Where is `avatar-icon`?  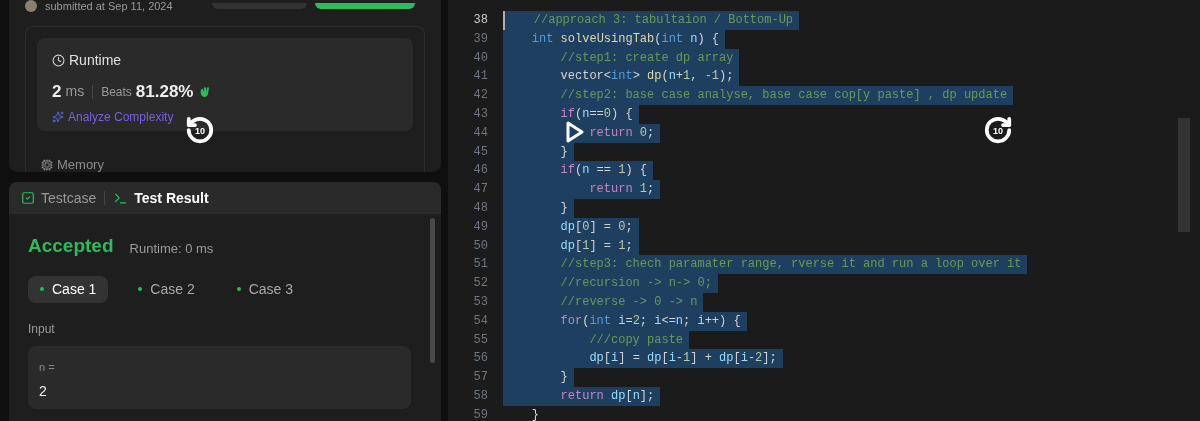 avatar-icon is located at coordinates (31, 6).